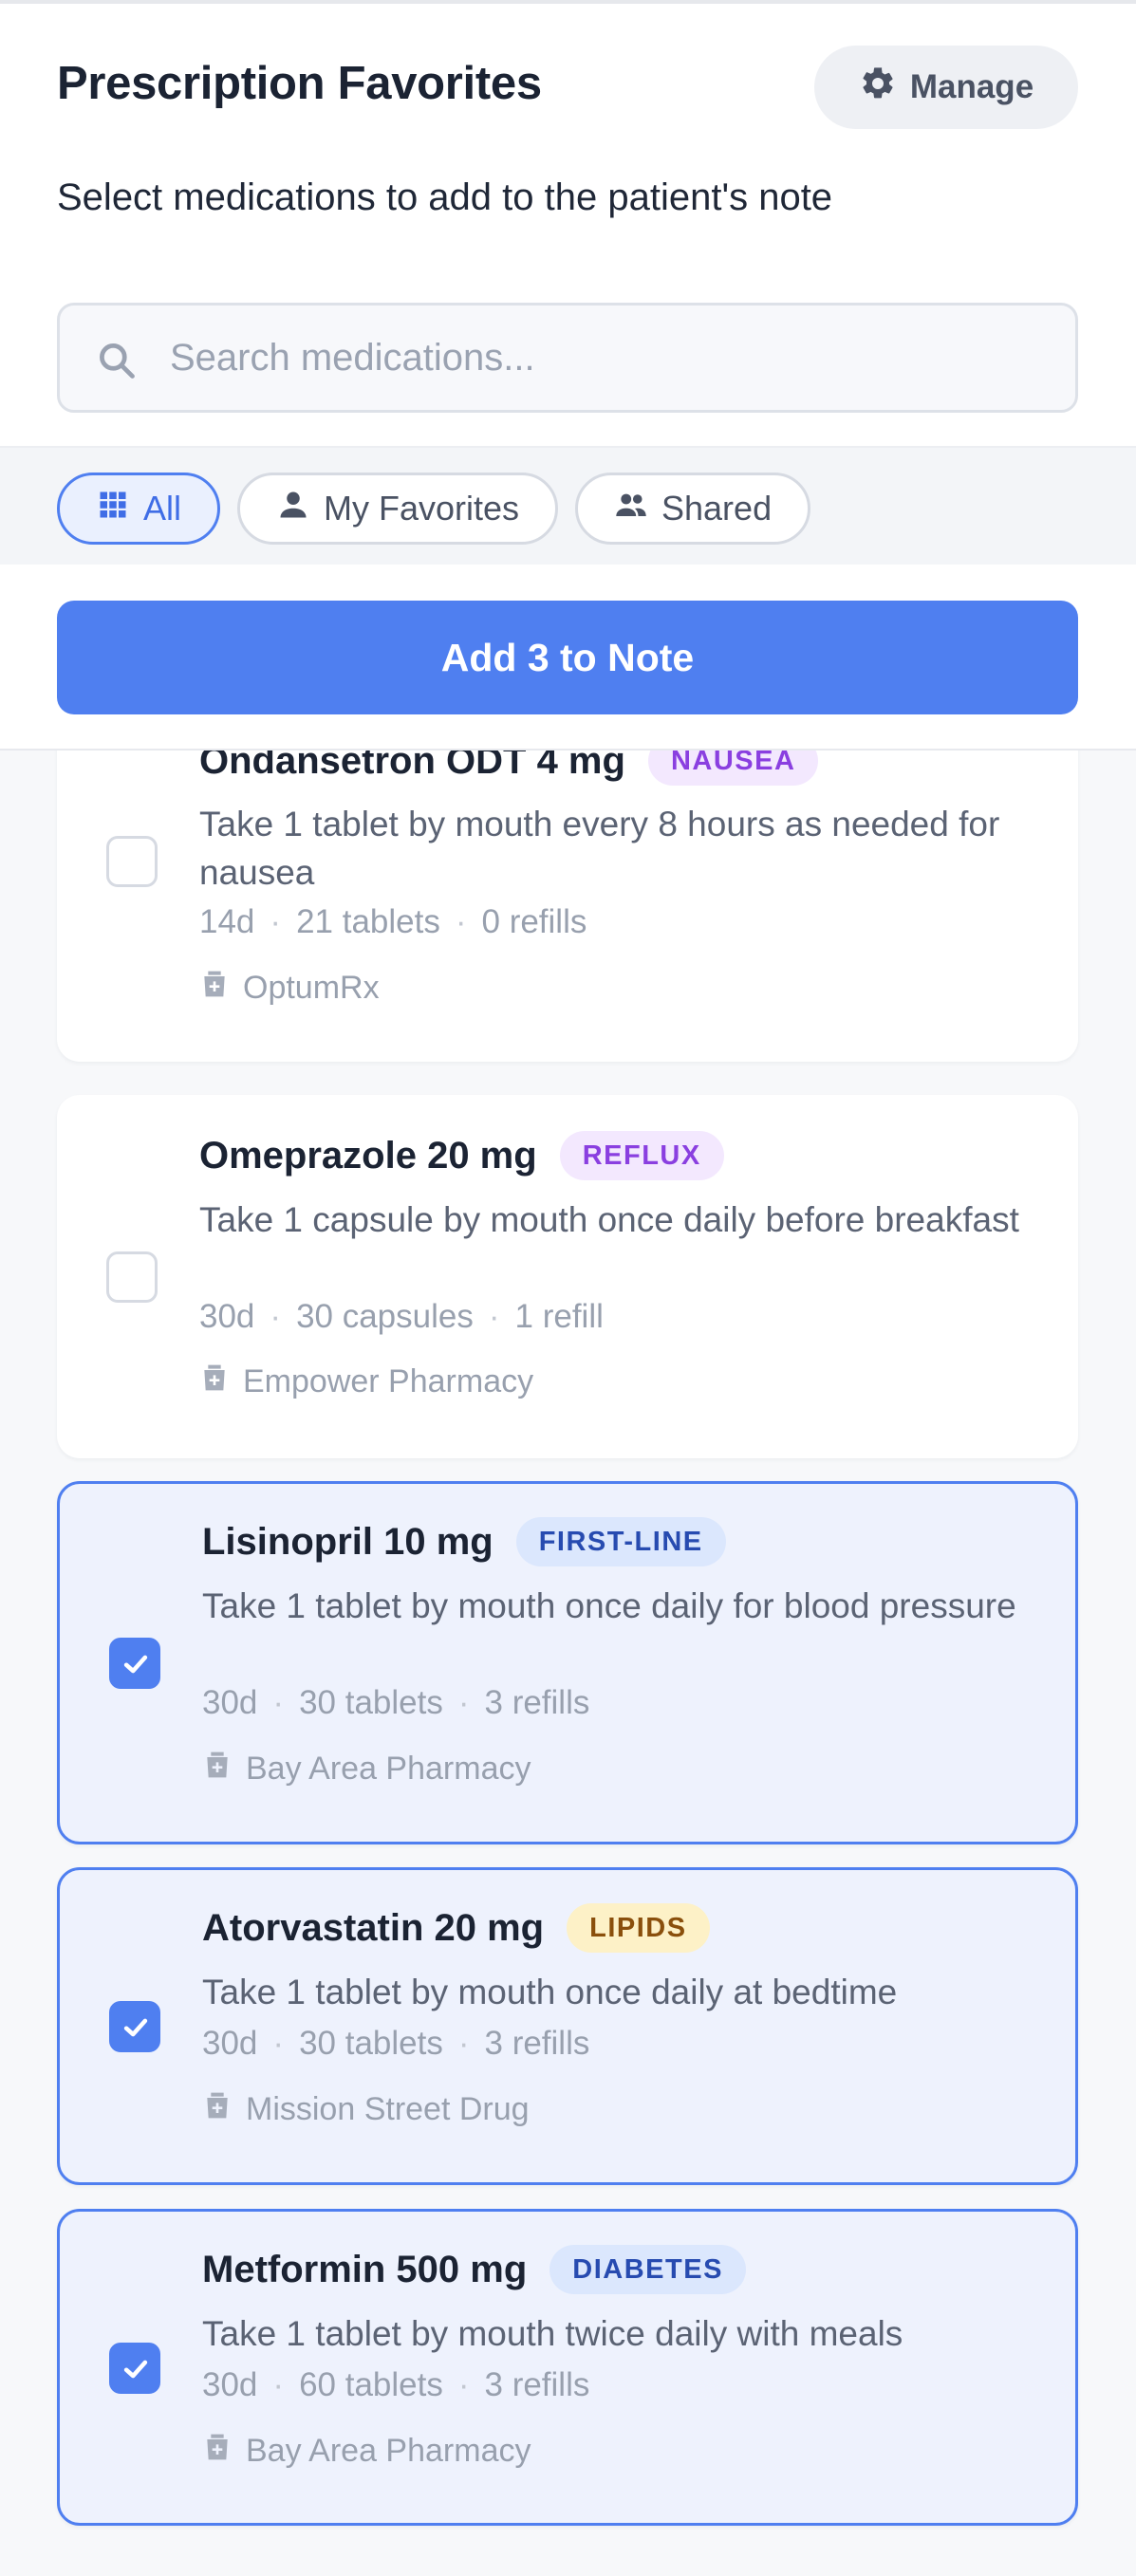 Image resolution: width=1136 pixels, height=2576 pixels. What do you see at coordinates (373, 1927) in the screenshot?
I see `medication-name: Atorvastatin 20 mg` at bounding box center [373, 1927].